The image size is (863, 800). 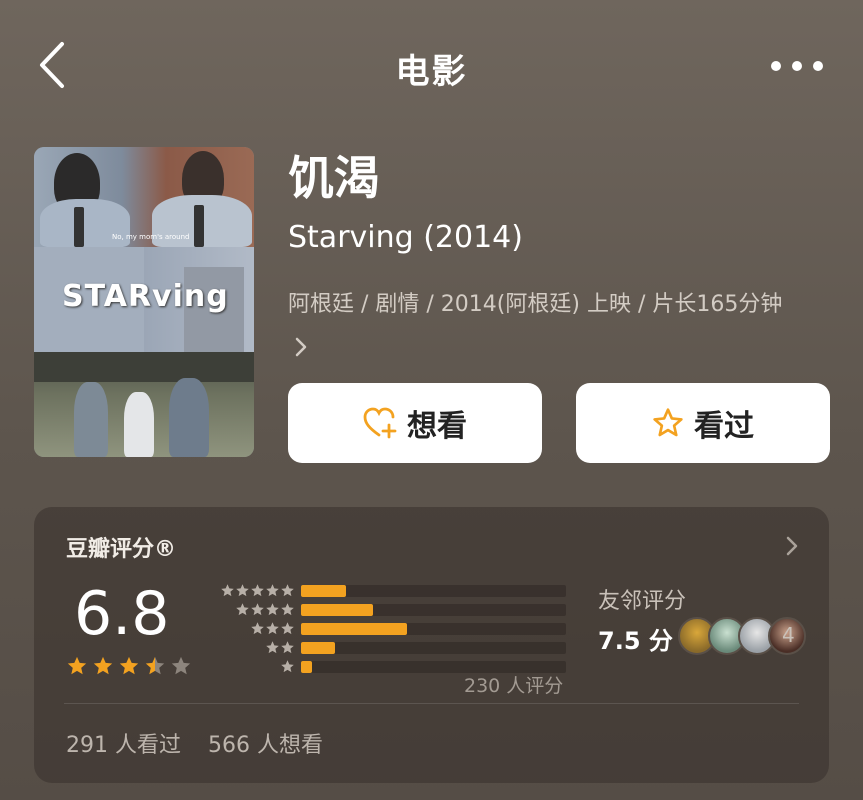 I want to click on watched-label: 看过, so click(x=724, y=426).